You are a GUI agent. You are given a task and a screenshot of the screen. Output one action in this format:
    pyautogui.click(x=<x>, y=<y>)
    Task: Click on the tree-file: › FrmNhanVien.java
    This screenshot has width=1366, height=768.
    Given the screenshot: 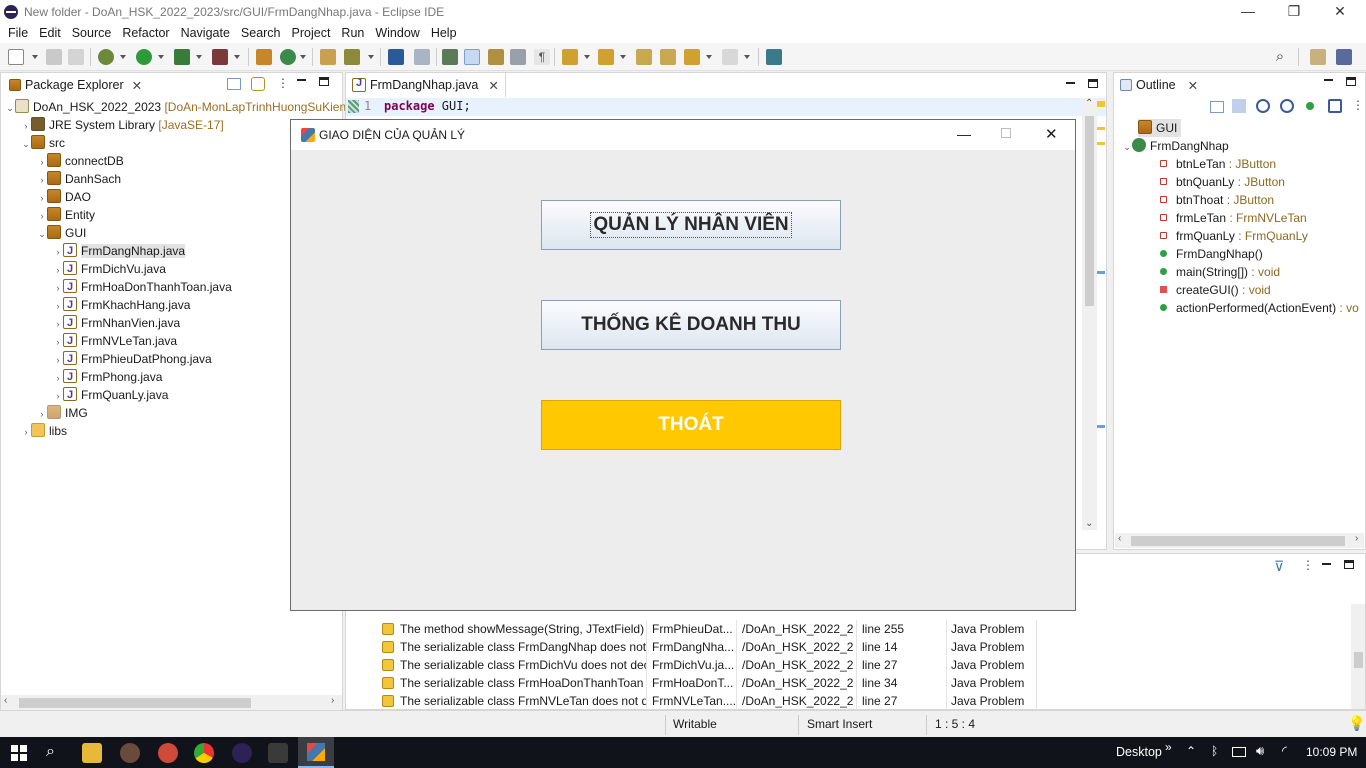 What is the action you would take?
    pyautogui.click(x=117, y=323)
    